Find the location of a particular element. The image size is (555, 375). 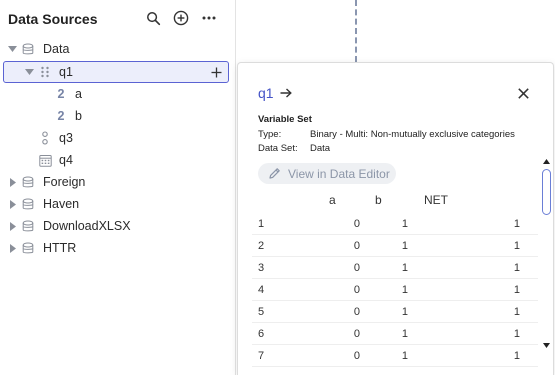

close-icon is located at coordinates (523, 93).